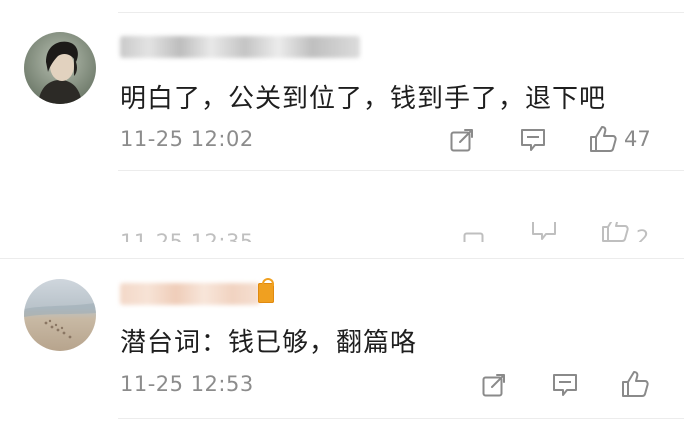  What do you see at coordinates (342, 258) in the screenshot?
I see `section-divider` at bounding box center [342, 258].